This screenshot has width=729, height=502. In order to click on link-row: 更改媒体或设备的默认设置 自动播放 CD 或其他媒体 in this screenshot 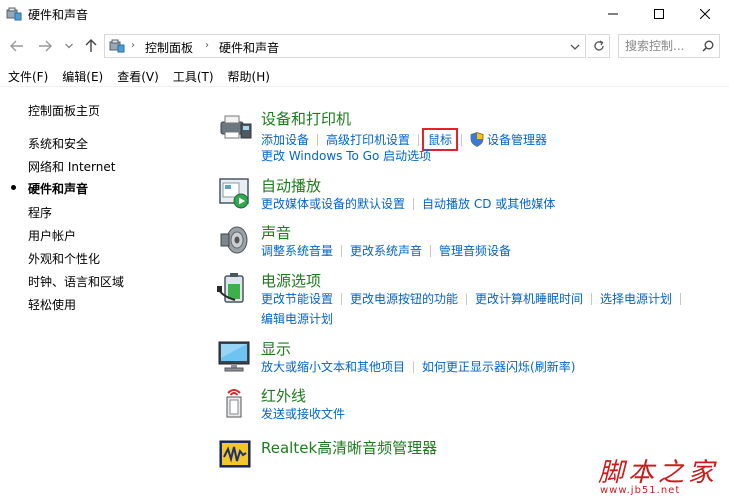, I will do `click(408, 203)`.